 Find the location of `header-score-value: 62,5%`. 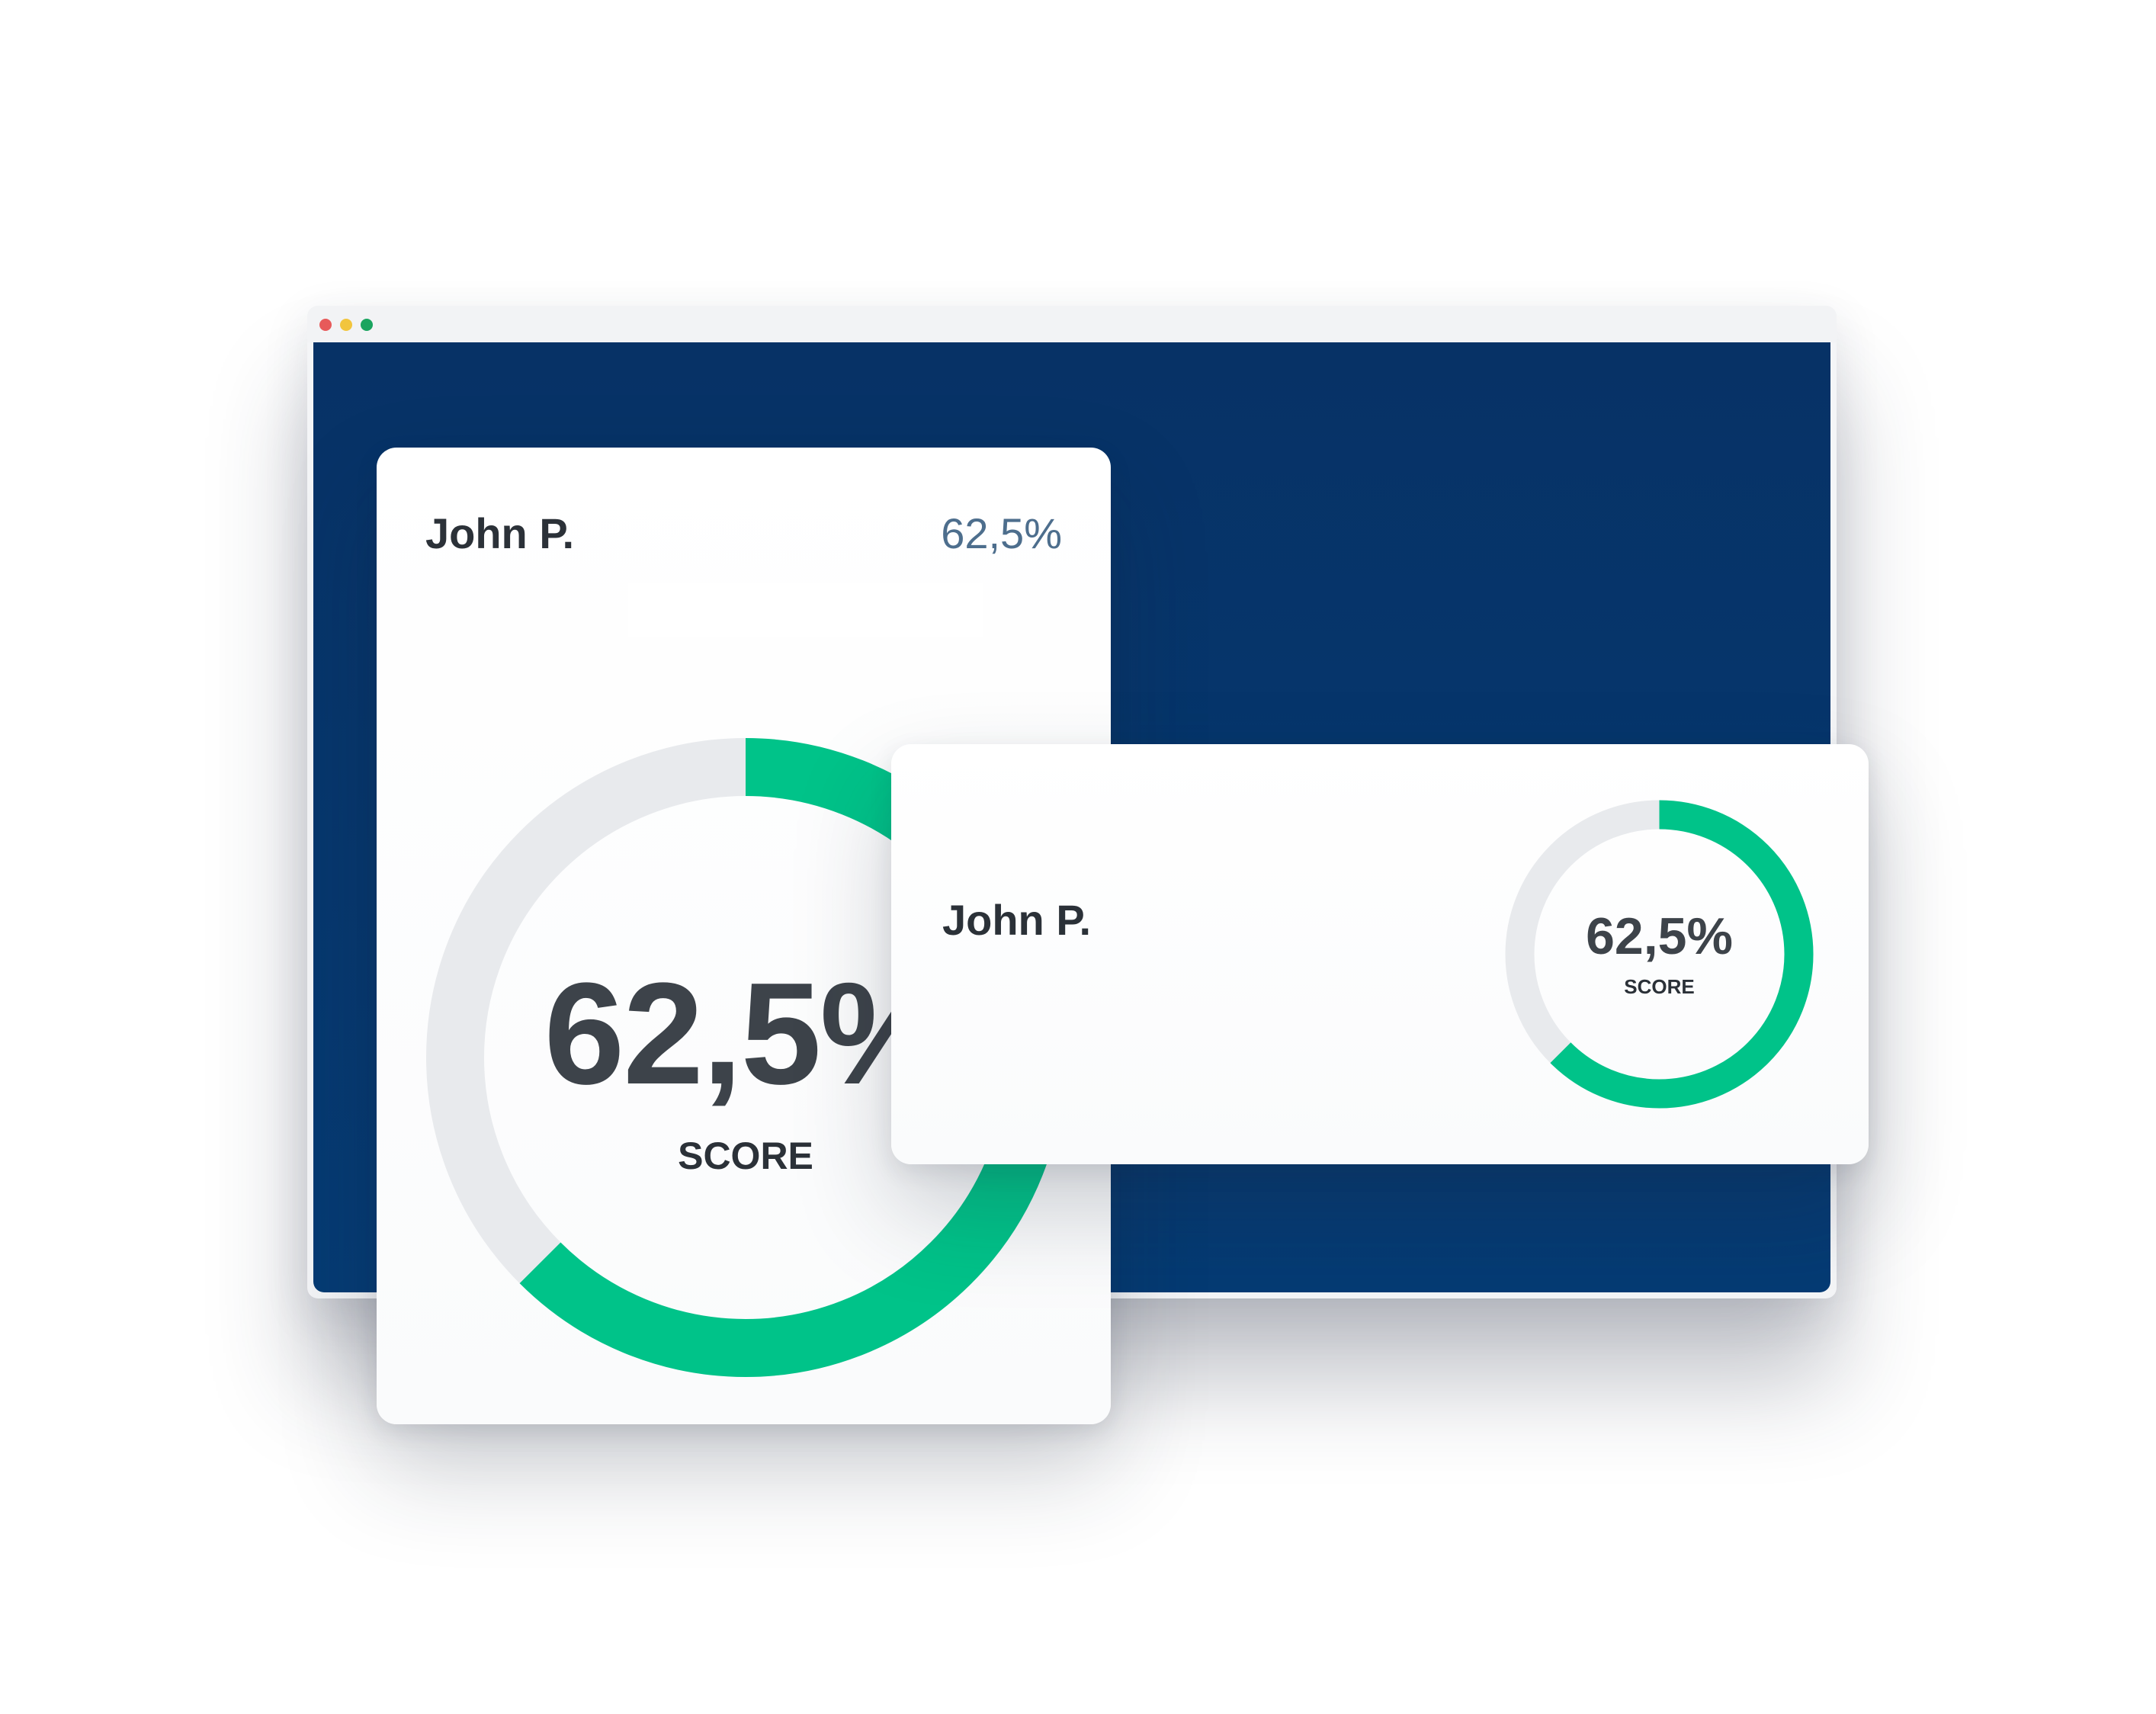

header-score-value: 62,5% is located at coordinates (1002, 533).